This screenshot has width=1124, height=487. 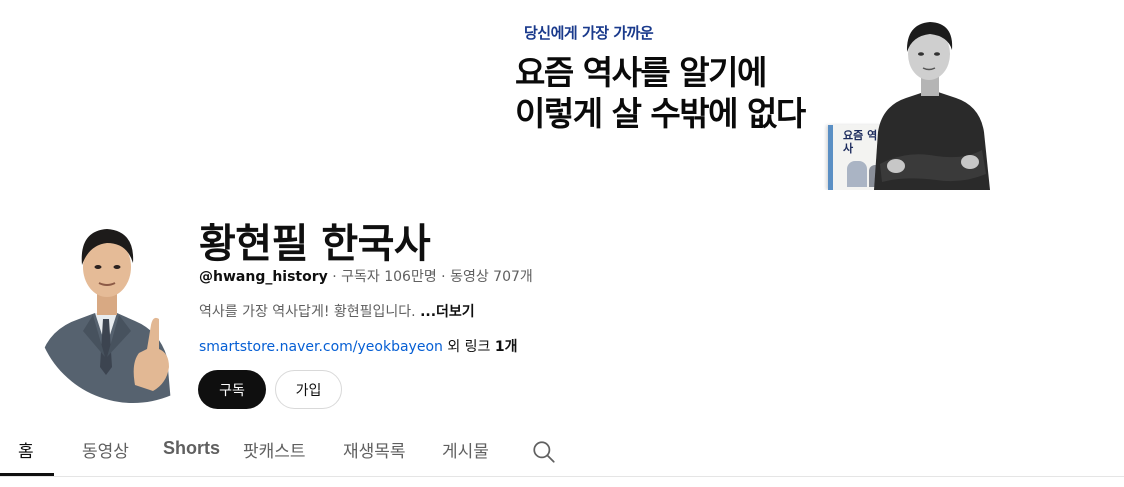 What do you see at coordinates (315, 244) in the screenshot?
I see `channel-title: 황현필 한국사` at bounding box center [315, 244].